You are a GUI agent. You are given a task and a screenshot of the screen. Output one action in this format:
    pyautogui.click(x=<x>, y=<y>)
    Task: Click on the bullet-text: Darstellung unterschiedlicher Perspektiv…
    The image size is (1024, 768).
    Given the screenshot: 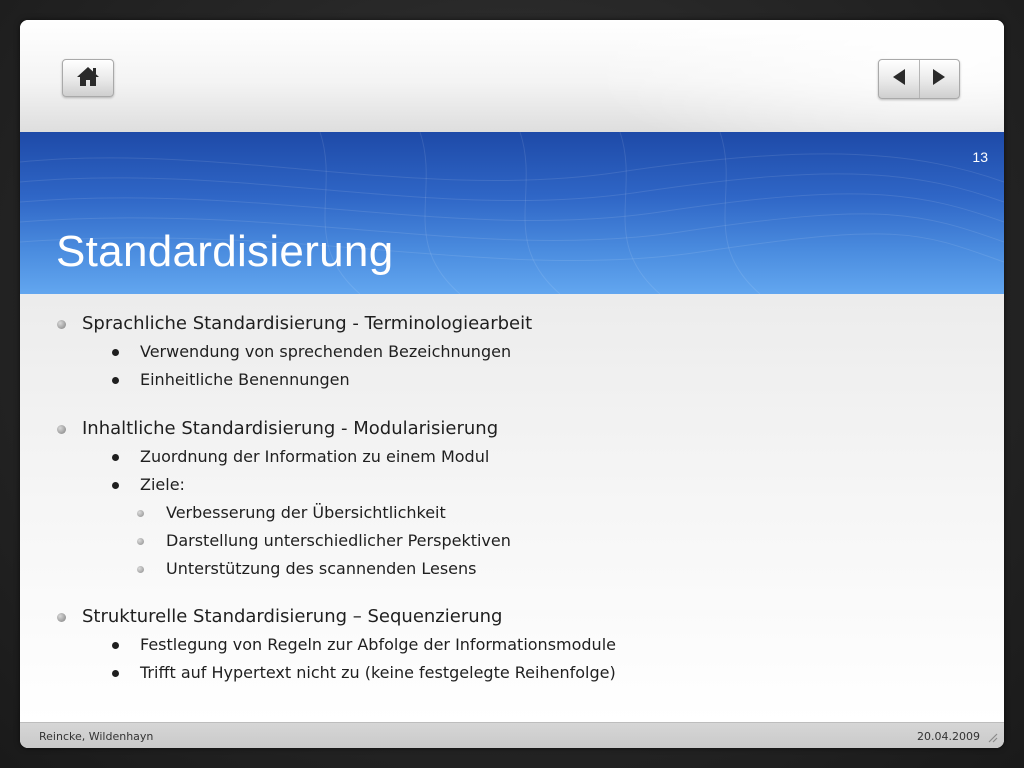 What is the action you would take?
    pyautogui.click(x=338, y=540)
    